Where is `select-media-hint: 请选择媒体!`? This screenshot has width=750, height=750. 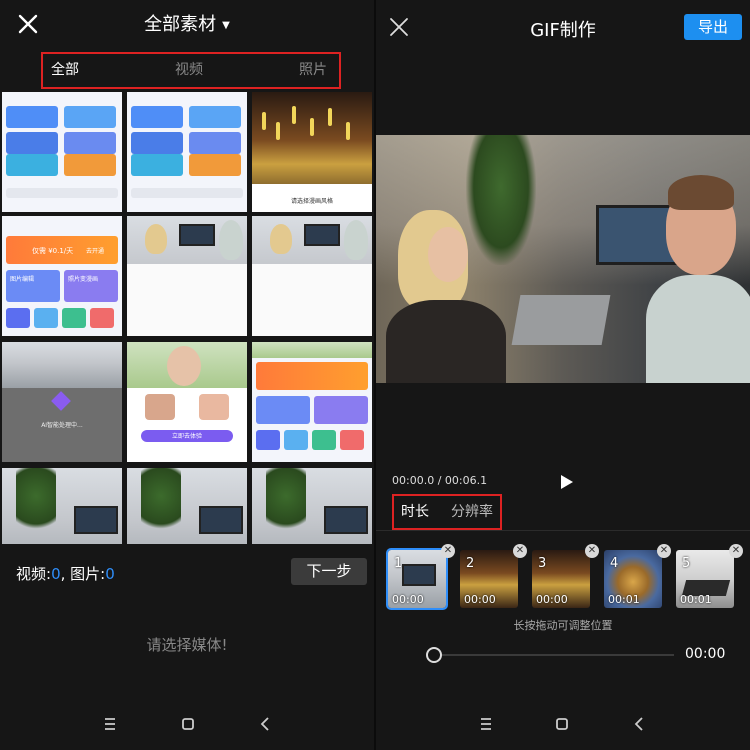 select-media-hint: 请选择媒体! is located at coordinates (187, 645).